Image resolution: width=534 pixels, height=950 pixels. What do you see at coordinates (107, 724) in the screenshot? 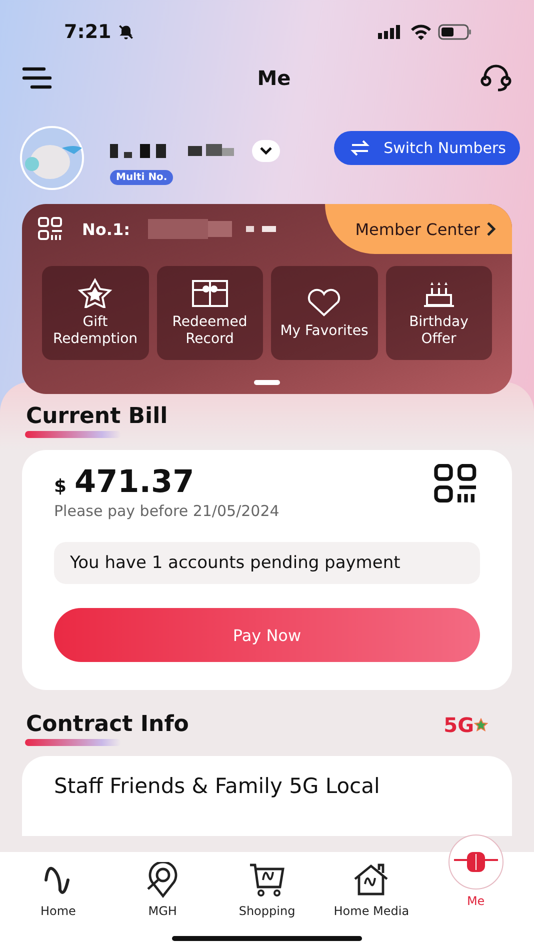
I see `section-title: Contract Info` at bounding box center [107, 724].